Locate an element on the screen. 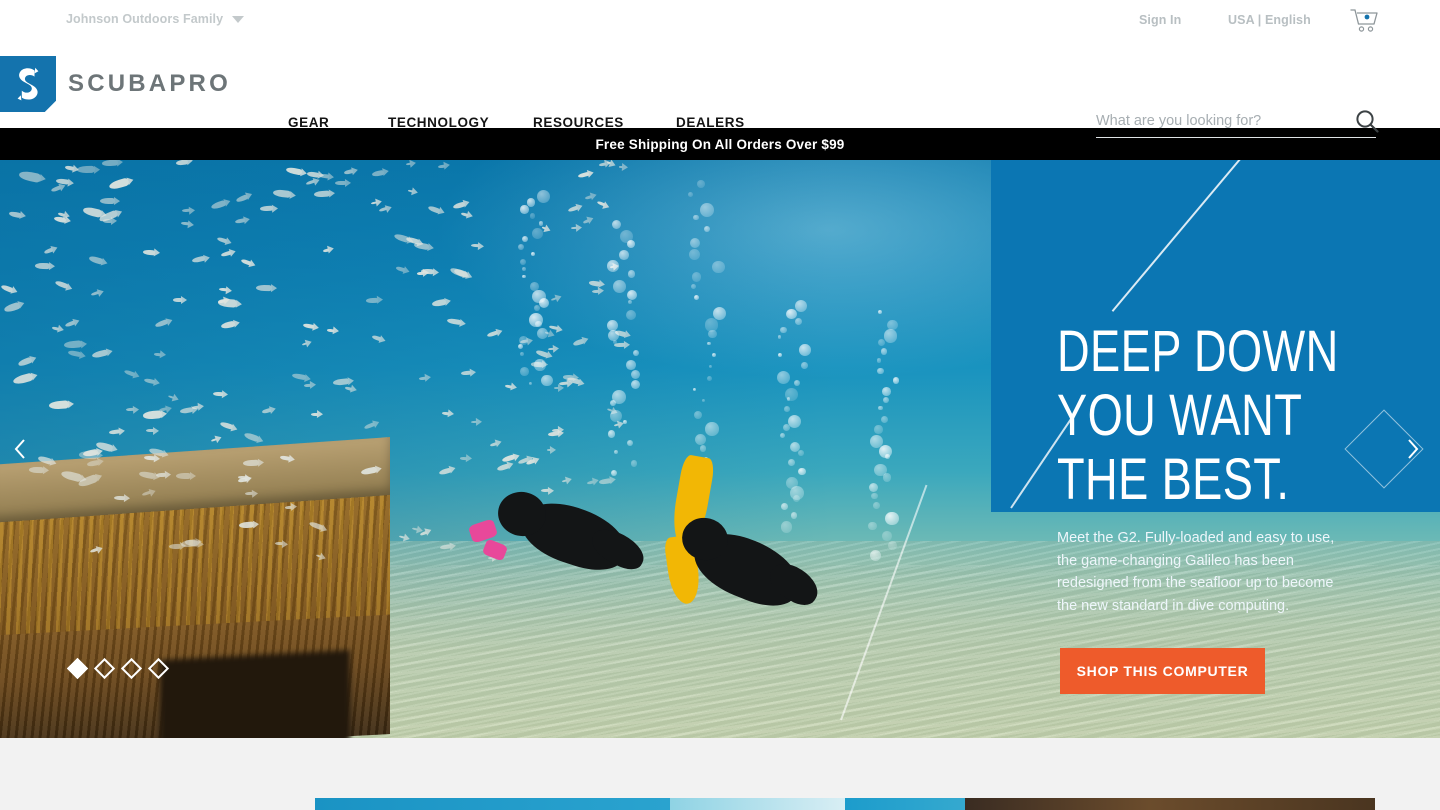 The height and width of the screenshot is (810, 1440). product-card-strip is located at coordinates (845, 804).